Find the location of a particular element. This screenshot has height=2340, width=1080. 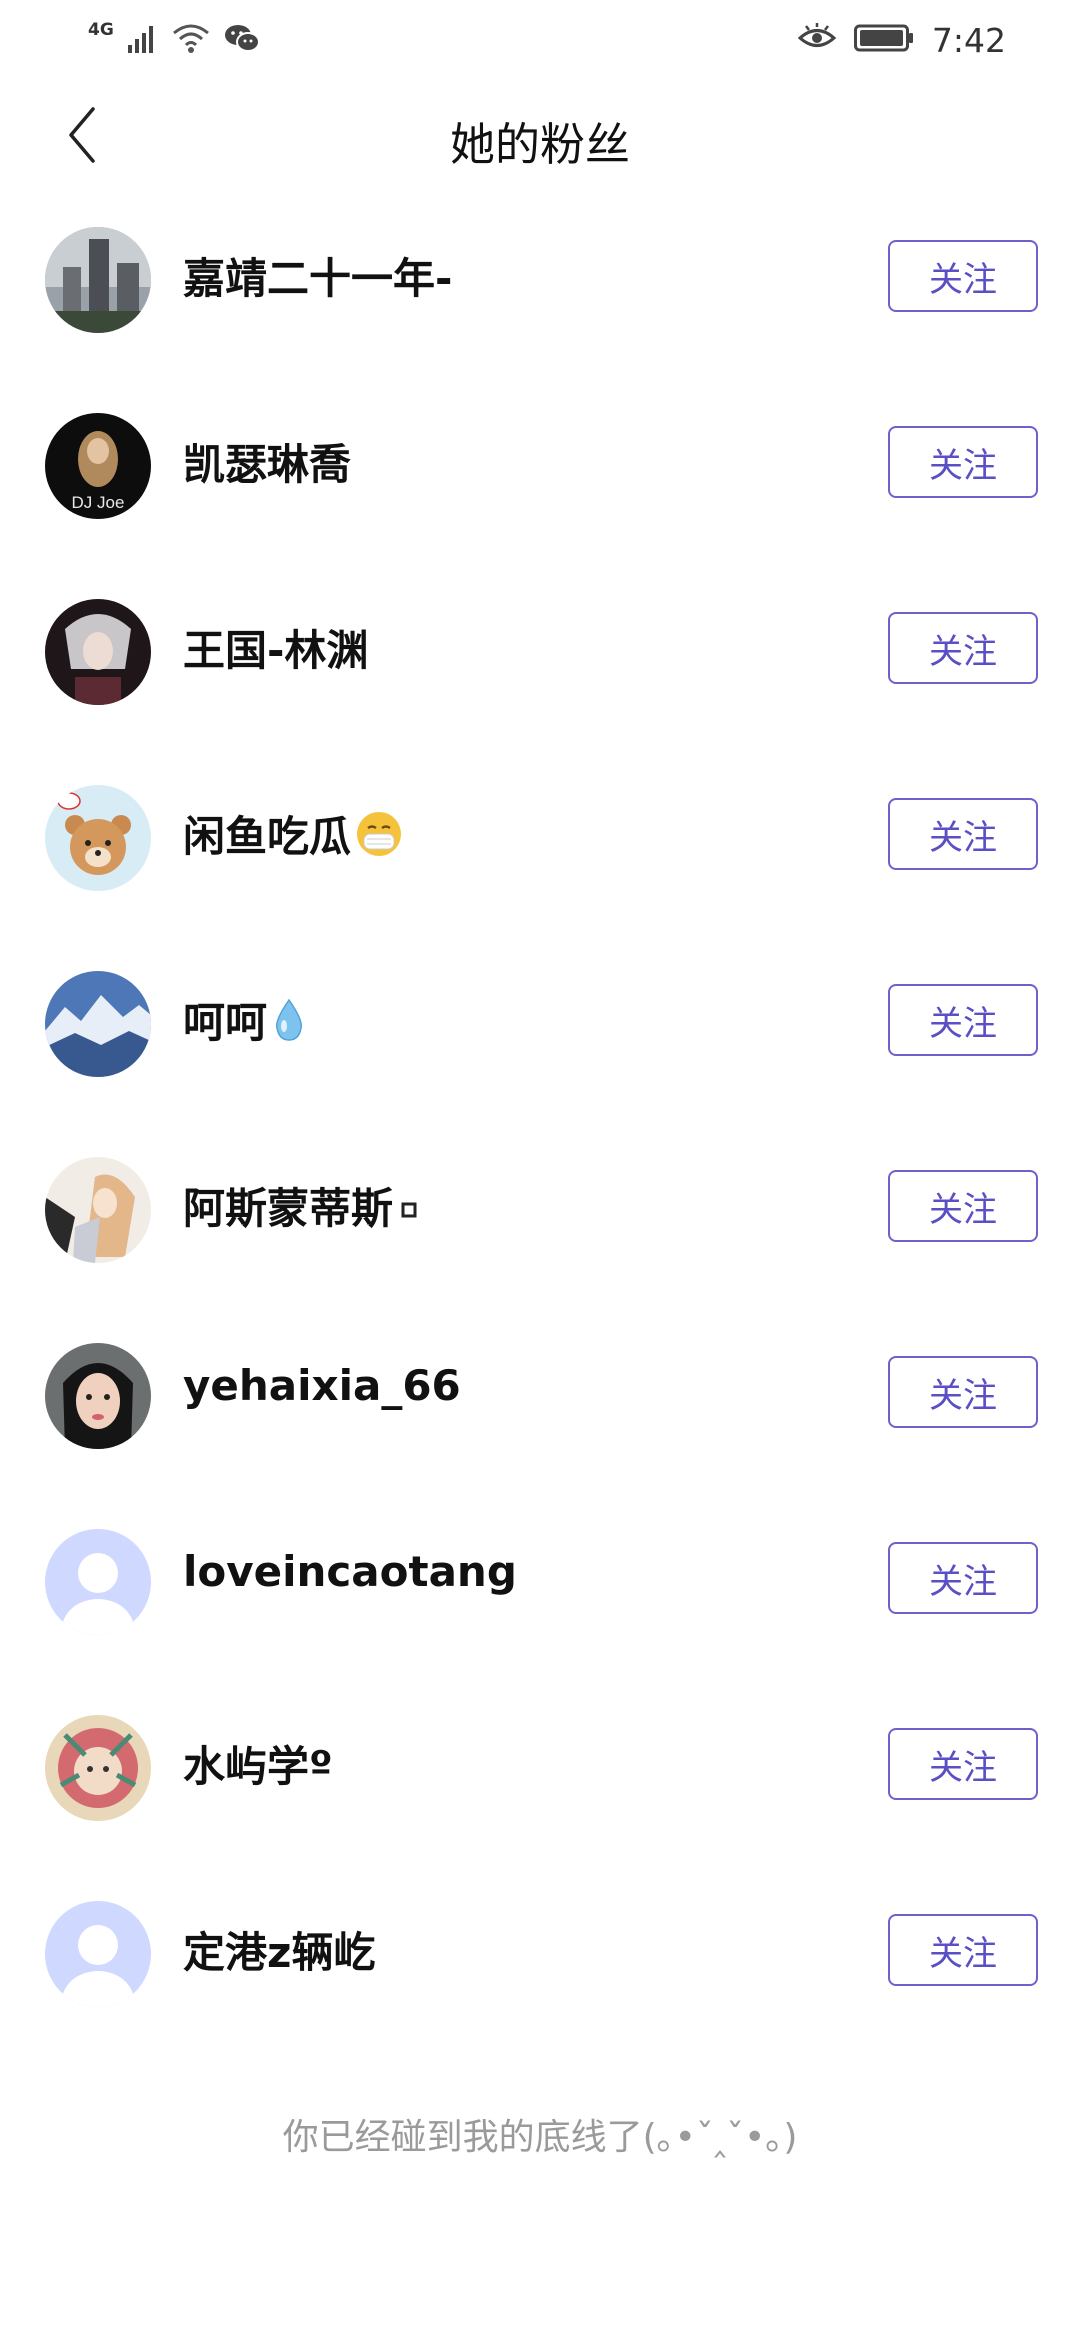

username: loveincaotang is located at coordinates (350, 1571).